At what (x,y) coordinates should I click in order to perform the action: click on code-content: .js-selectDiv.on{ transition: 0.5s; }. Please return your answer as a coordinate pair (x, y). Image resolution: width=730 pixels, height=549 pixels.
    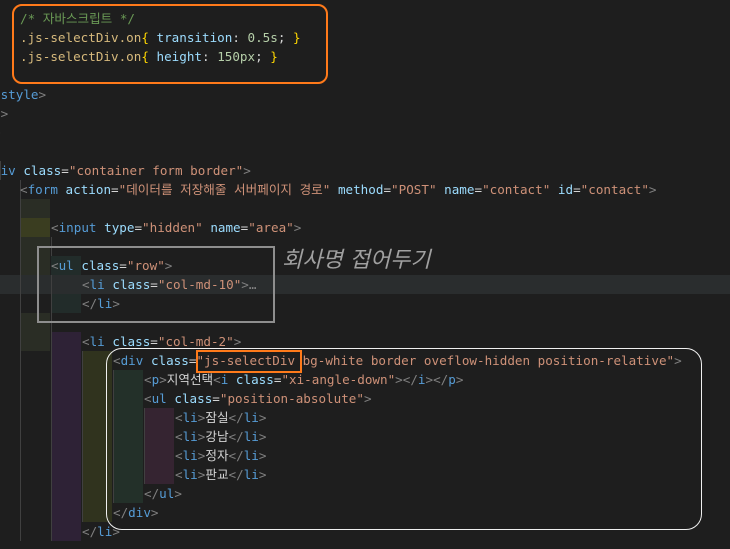
    Looking at the image, I should click on (160, 37).